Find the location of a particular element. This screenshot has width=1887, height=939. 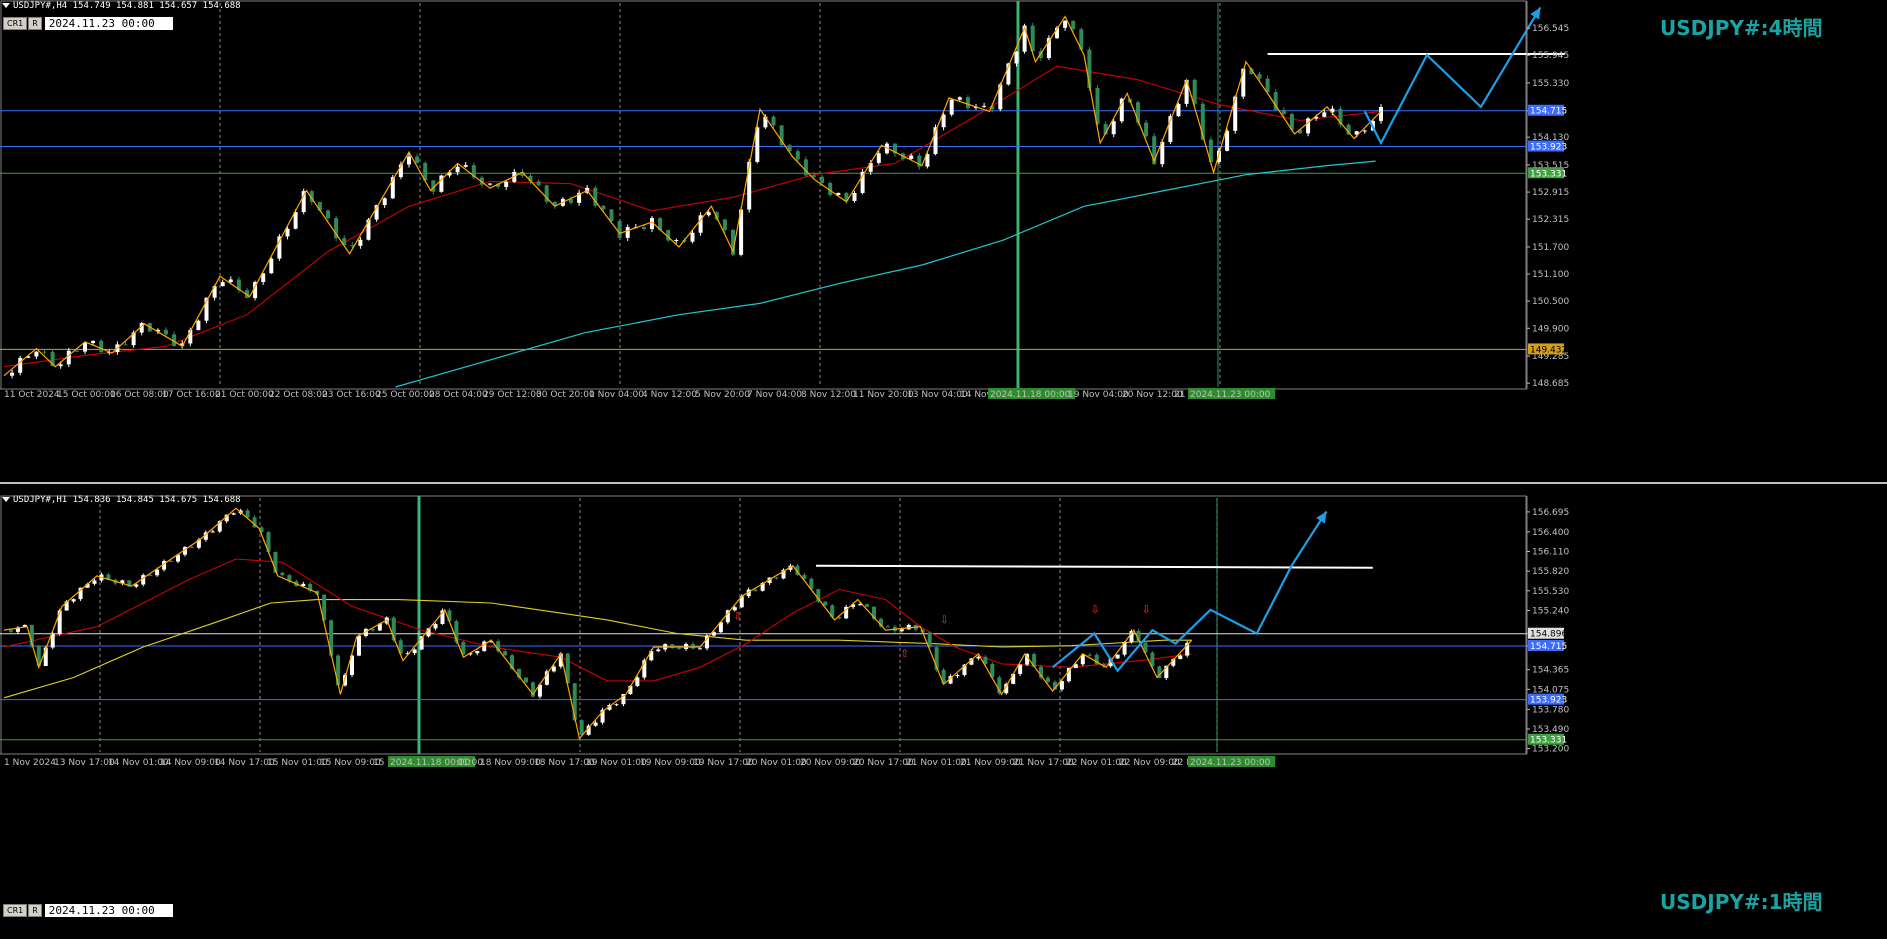

ma-cyan-line is located at coordinates (885, 274).